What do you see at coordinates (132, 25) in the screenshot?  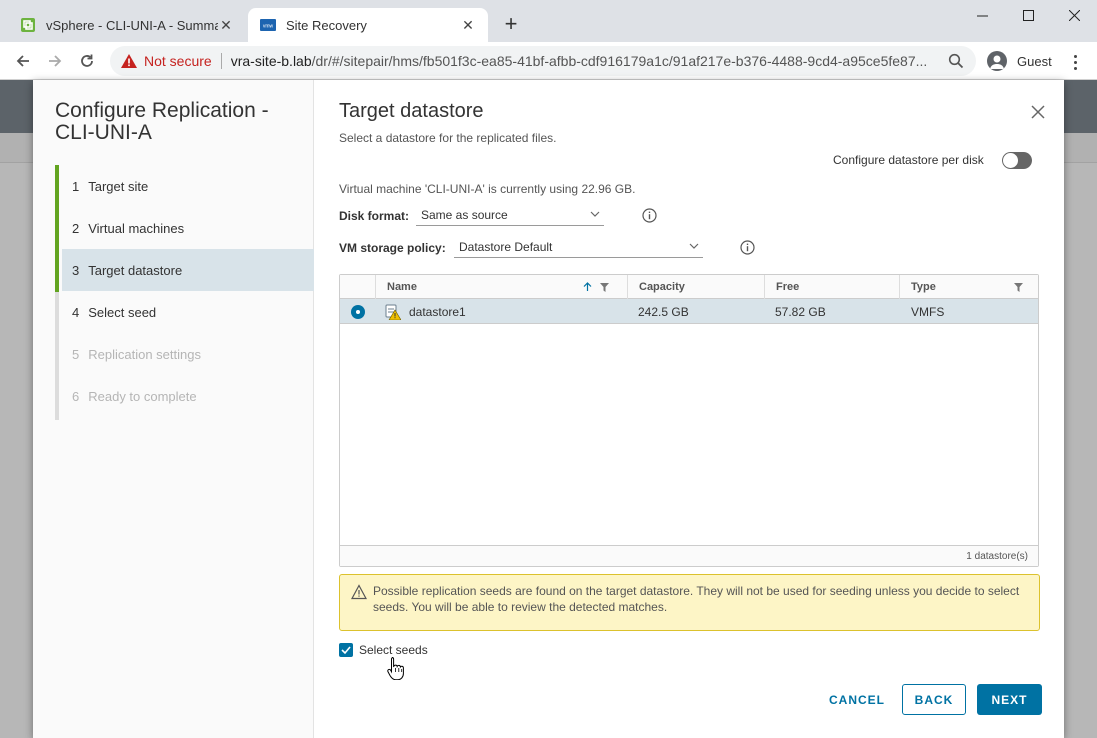 I see `tab-title: vSphere - CLI-UNI-A - Summary` at bounding box center [132, 25].